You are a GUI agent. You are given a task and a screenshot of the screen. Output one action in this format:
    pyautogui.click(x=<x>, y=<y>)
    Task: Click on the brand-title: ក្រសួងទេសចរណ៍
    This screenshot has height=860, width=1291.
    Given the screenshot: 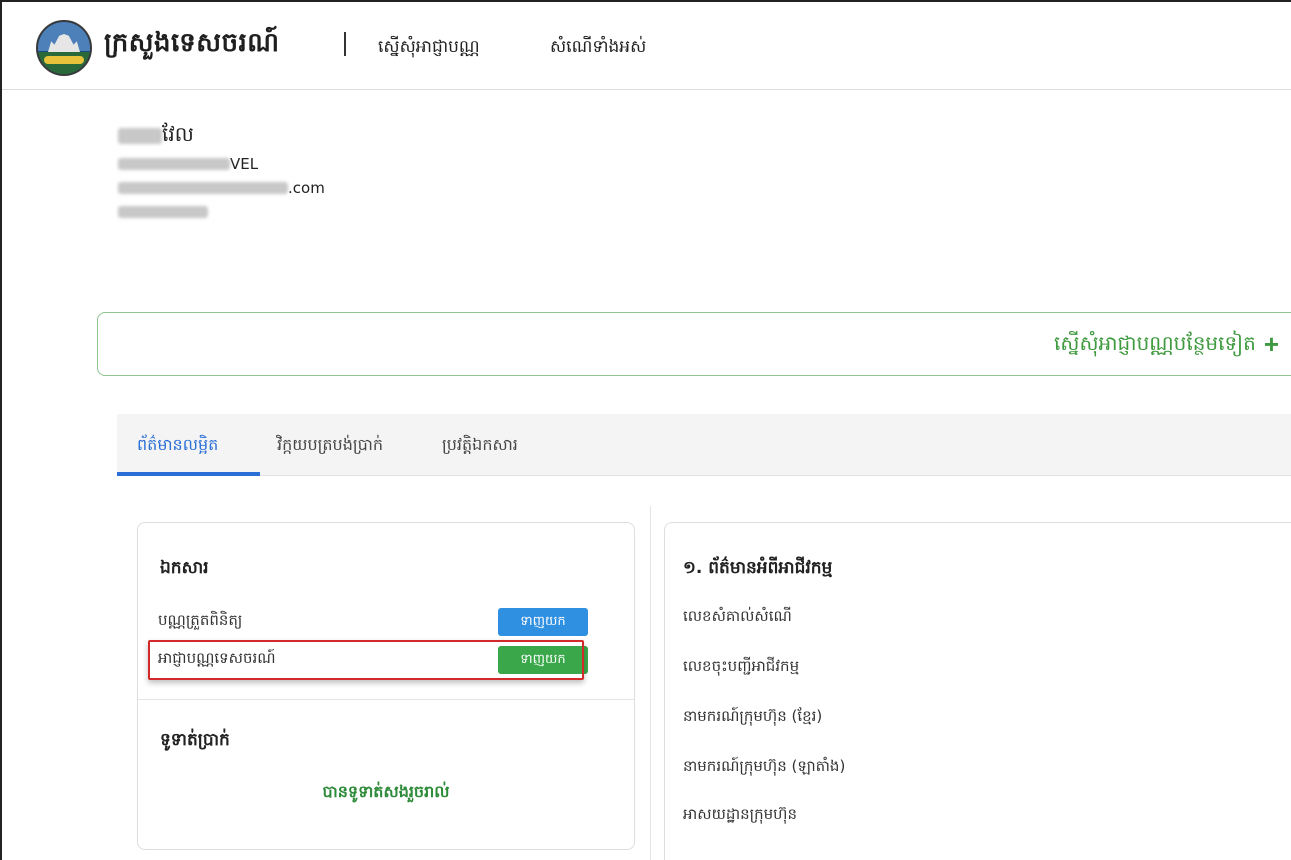 What is the action you would take?
    pyautogui.click(x=192, y=45)
    